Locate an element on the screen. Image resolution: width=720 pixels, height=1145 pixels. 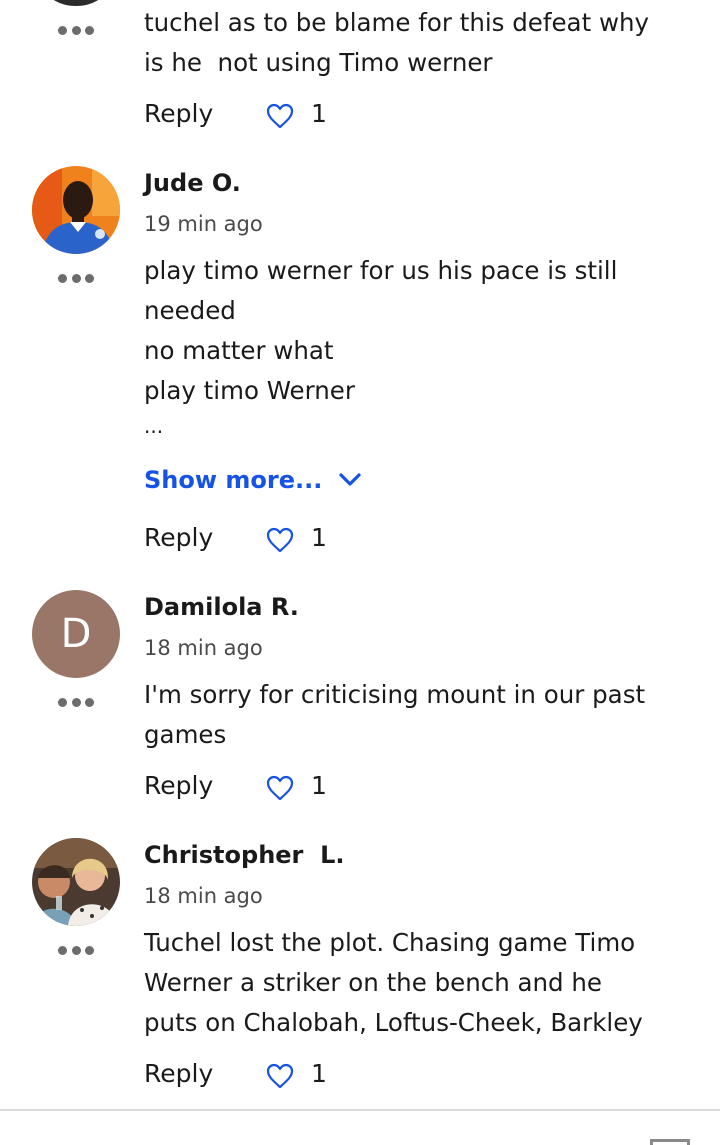
avatar: D is located at coordinates (76, 634).